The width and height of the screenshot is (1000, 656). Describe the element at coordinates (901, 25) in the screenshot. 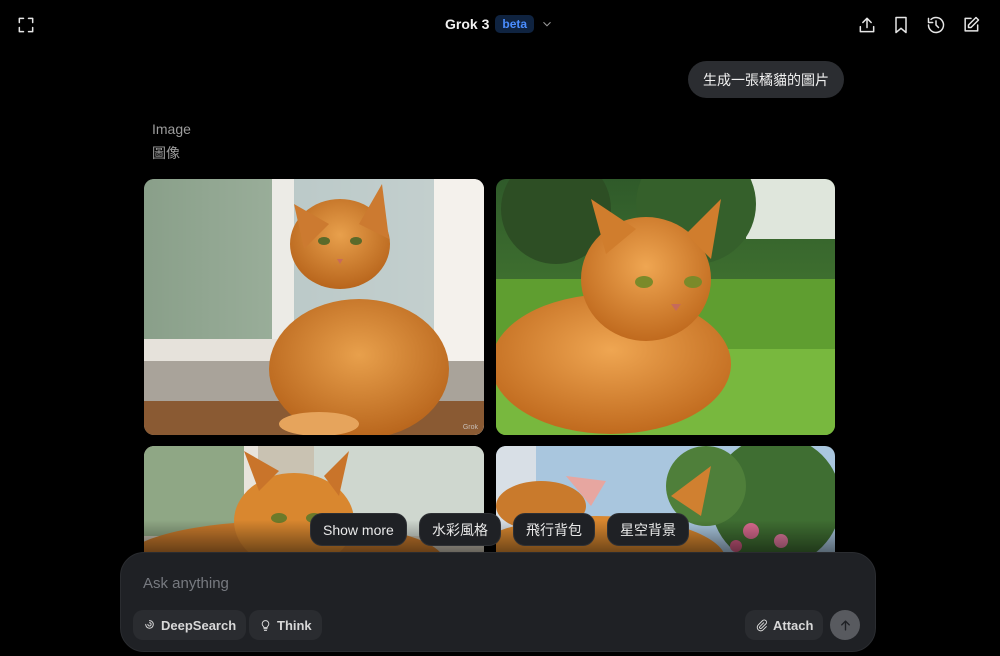

I see `bookmark-icon` at that location.